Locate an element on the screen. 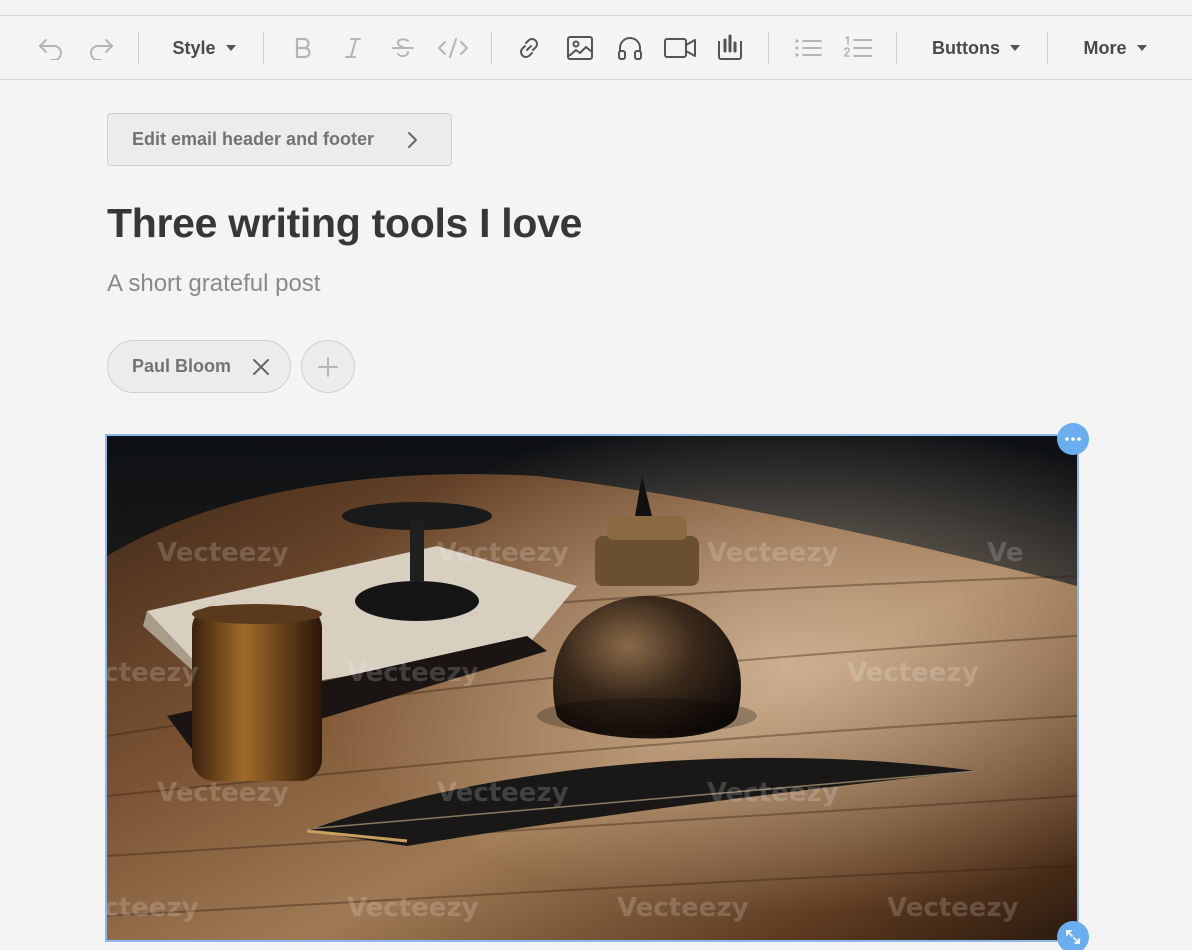 The image size is (1192, 950). video-icon is located at coordinates (680, 48).